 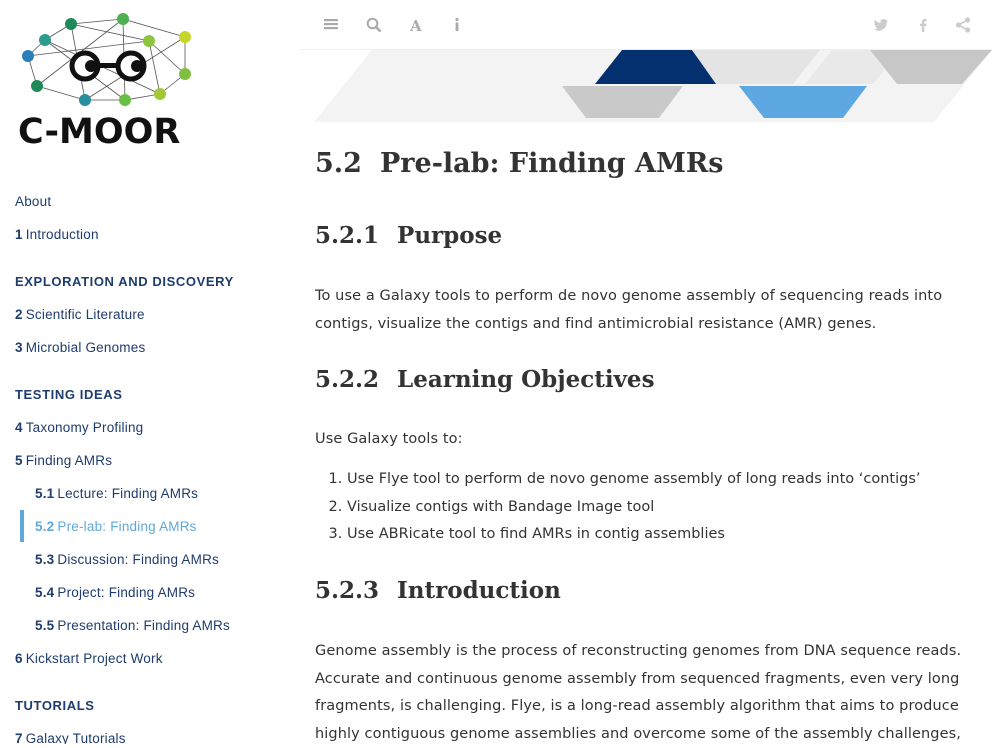 I want to click on svg-text: C-MOOR, so click(x=99, y=132).